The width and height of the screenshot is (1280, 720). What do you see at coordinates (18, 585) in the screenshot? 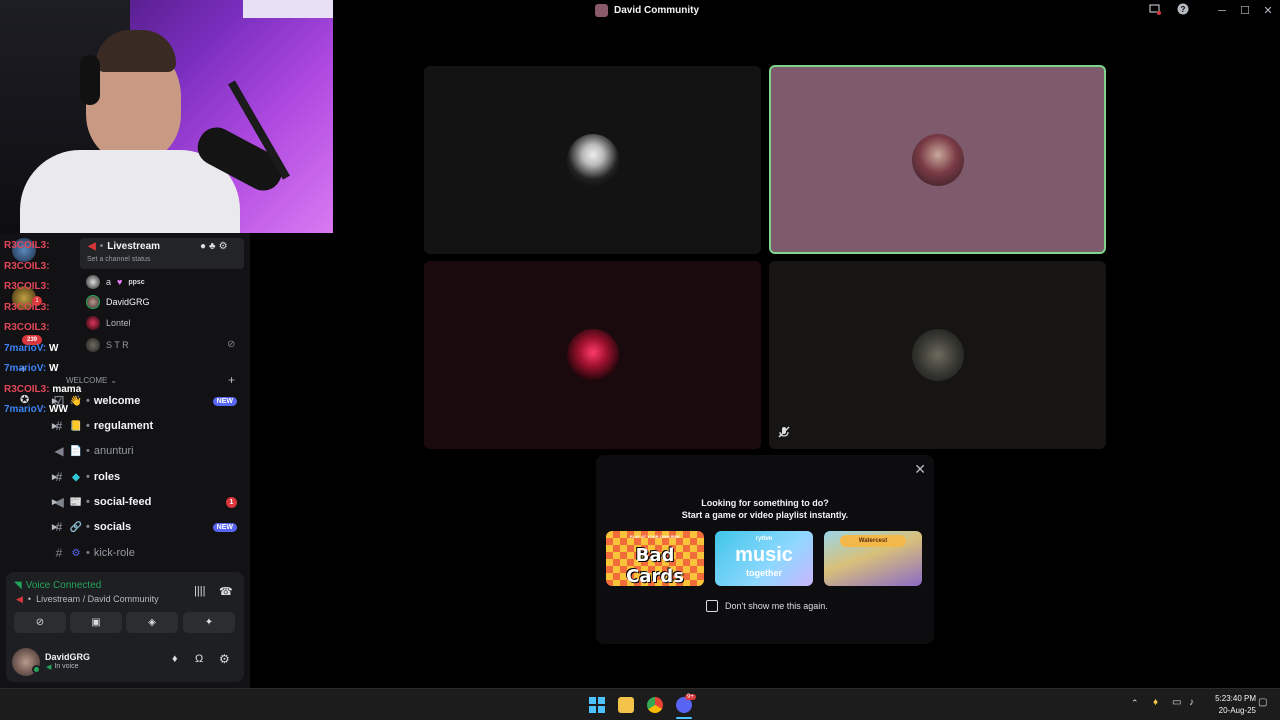
I see `signal-icon: ◥` at bounding box center [18, 585].